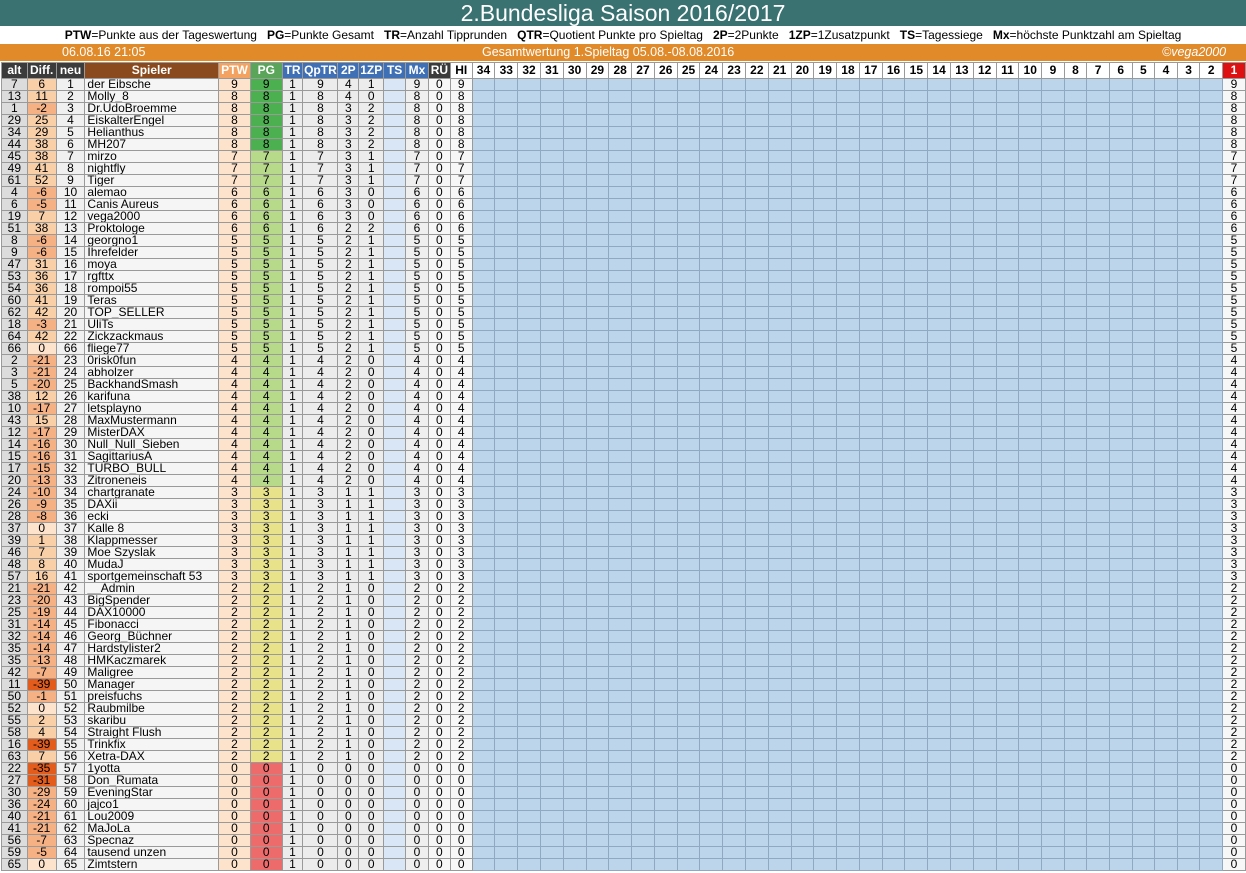  What do you see at coordinates (266, 96) in the screenshot?
I see `points-total-cell: 8` at bounding box center [266, 96].